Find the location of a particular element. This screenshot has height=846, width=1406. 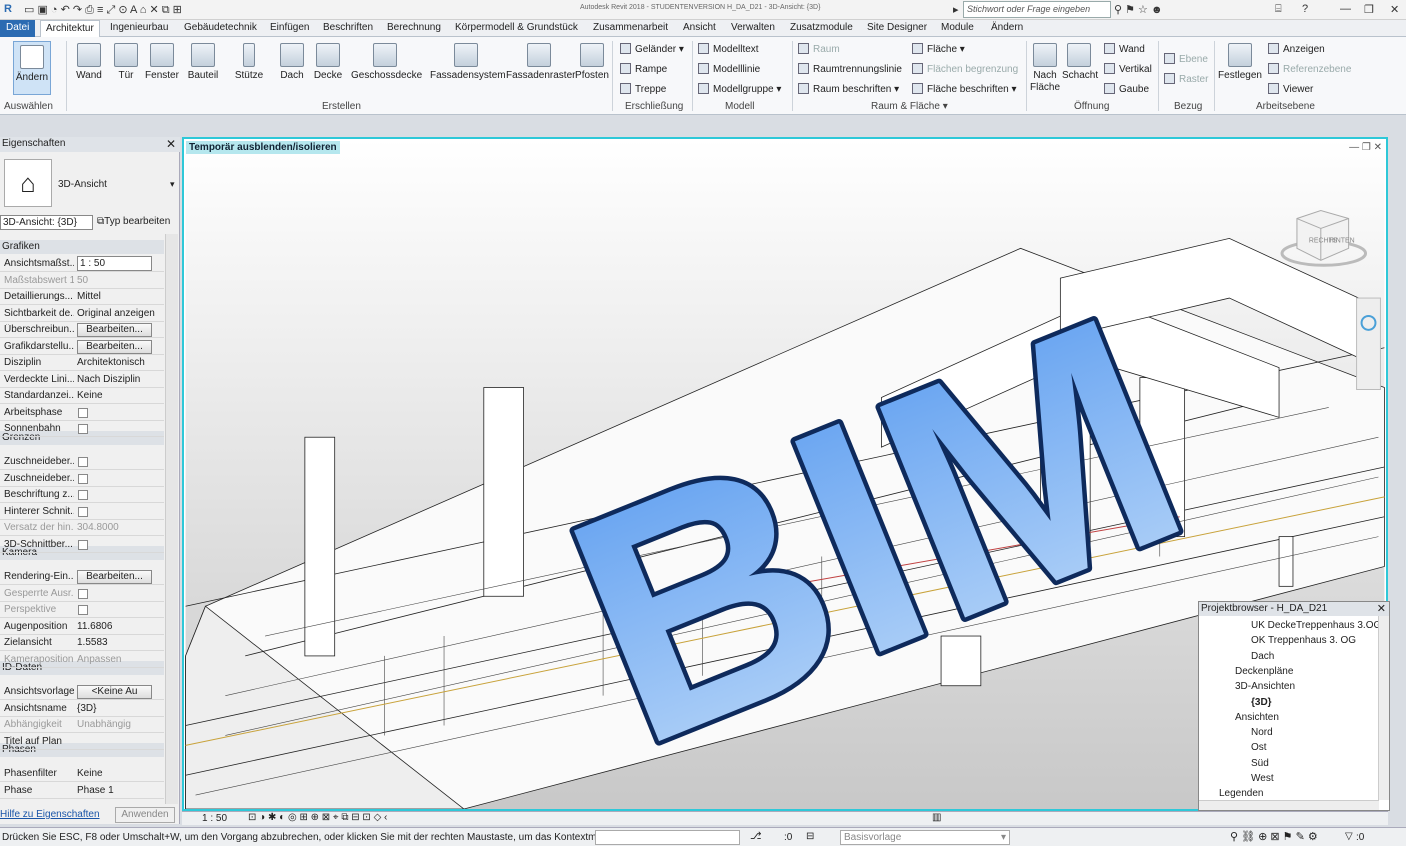

expand-icon: ▸ is located at coordinates (956, 9).